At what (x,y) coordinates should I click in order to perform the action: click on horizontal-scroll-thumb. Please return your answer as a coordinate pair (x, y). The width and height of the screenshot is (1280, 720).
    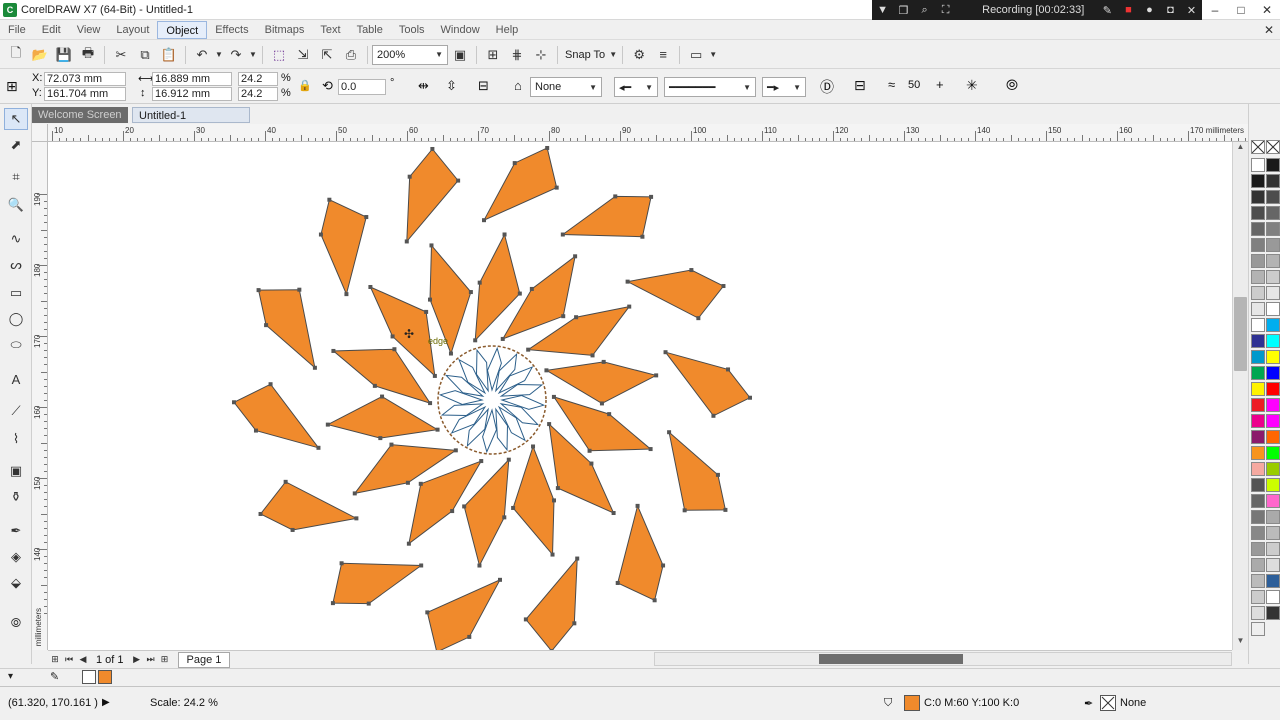
    Looking at the image, I should click on (891, 659).